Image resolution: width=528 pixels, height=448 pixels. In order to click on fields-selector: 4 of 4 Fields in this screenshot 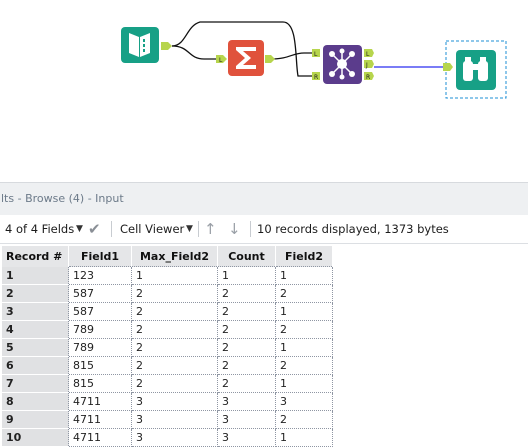, I will do `click(39, 229)`.